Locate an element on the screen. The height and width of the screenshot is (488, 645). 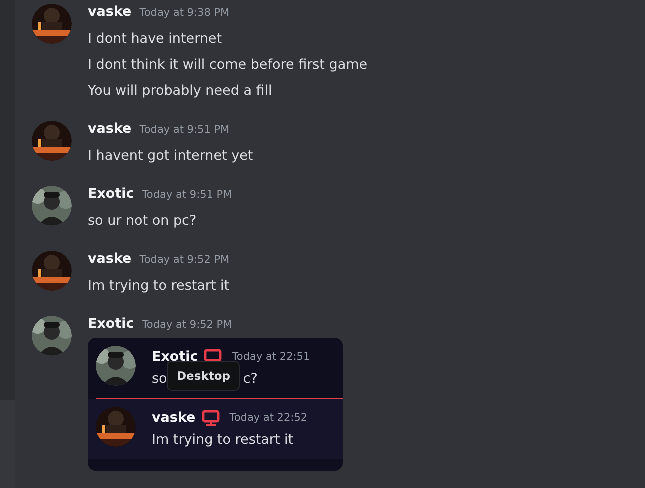
timestamp: Today at 9:38 PM is located at coordinates (185, 13).